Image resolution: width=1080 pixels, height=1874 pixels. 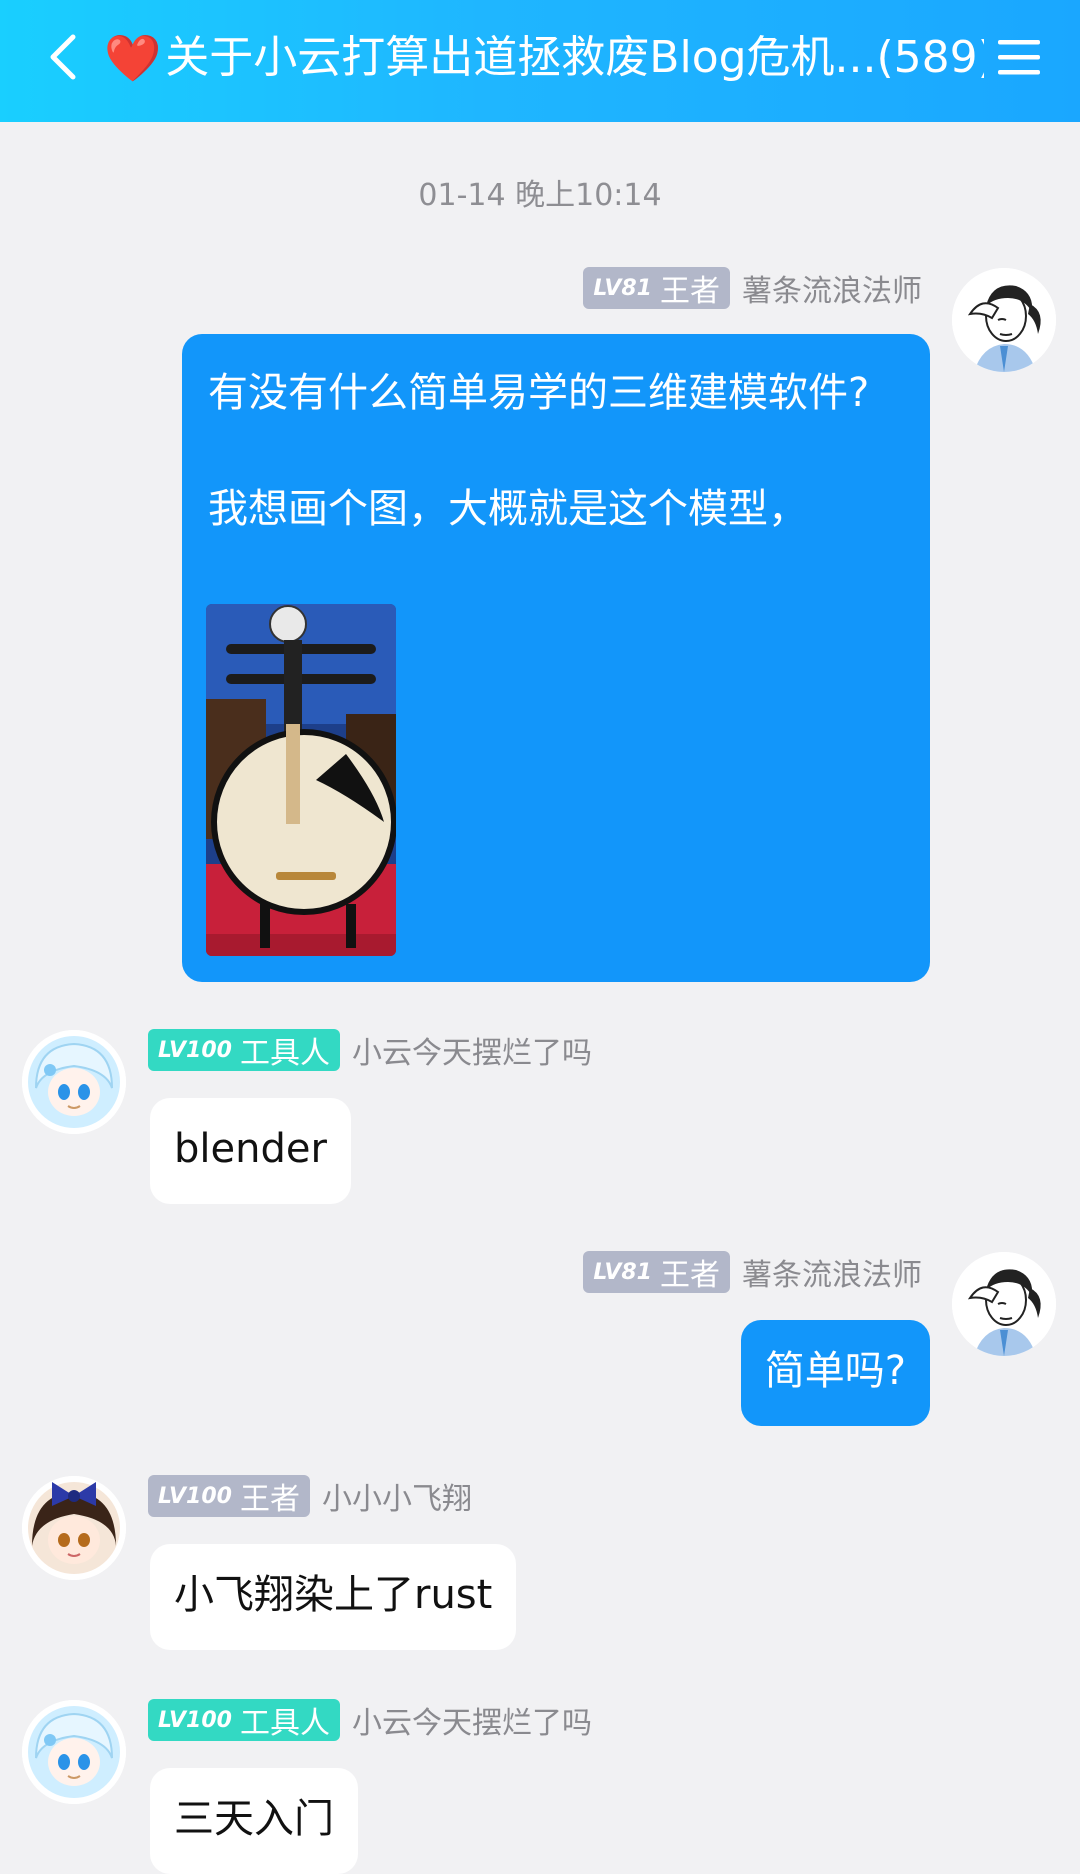 I want to click on menu-button, so click(x=1019, y=57).